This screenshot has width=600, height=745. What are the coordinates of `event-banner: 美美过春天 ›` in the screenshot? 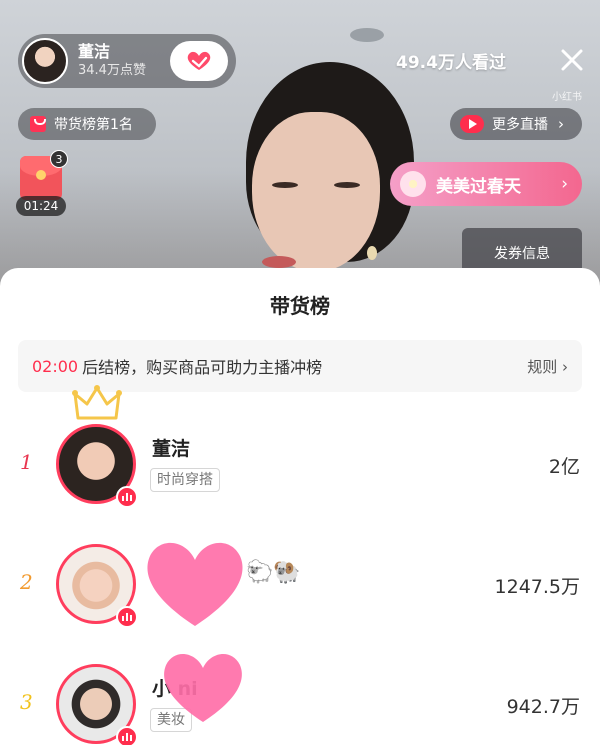 It's located at (486, 184).